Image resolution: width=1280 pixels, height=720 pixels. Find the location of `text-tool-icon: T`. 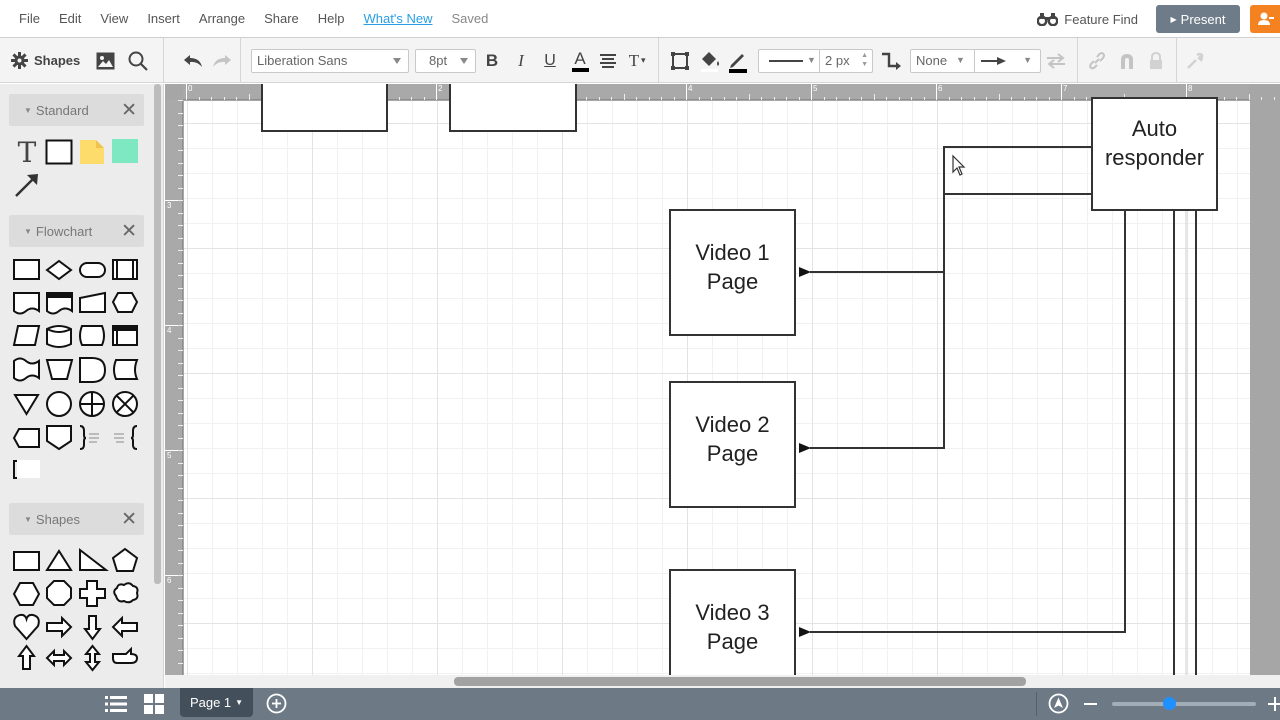

text-tool-icon: T is located at coordinates (27, 152).